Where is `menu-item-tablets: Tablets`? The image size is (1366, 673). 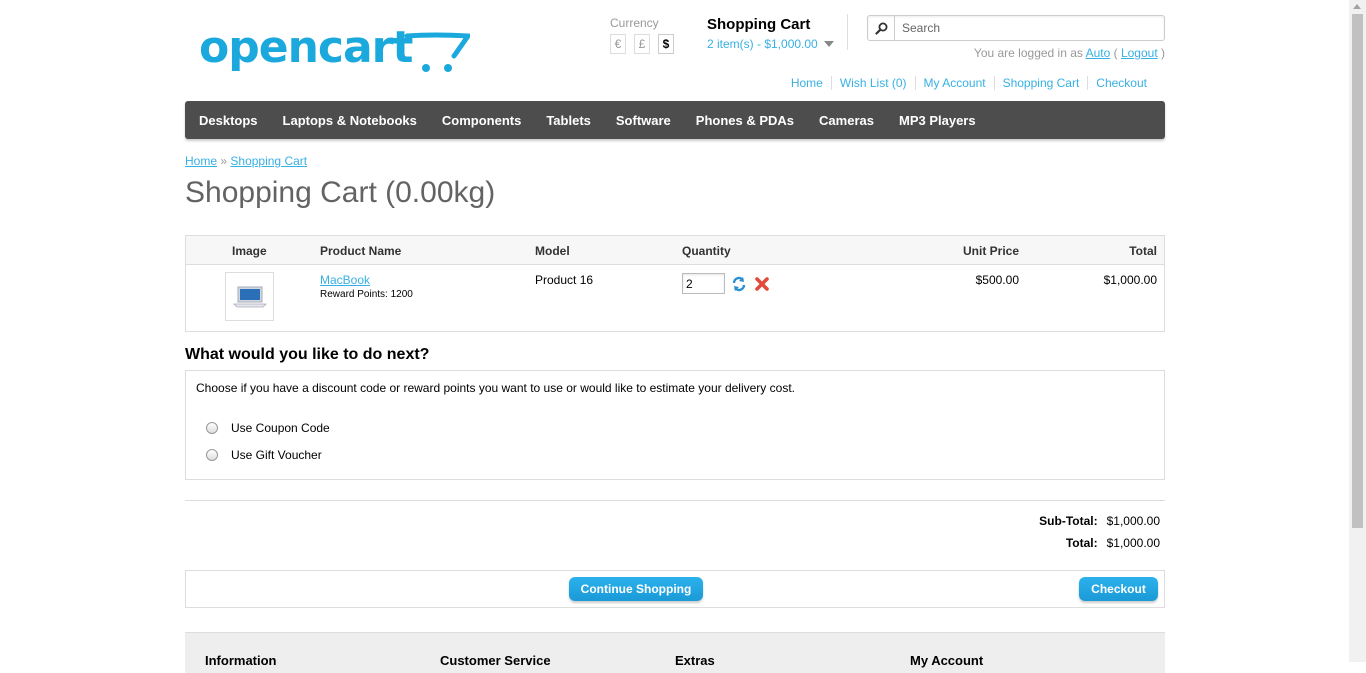 menu-item-tablets: Tablets is located at coordinates (568, 120).